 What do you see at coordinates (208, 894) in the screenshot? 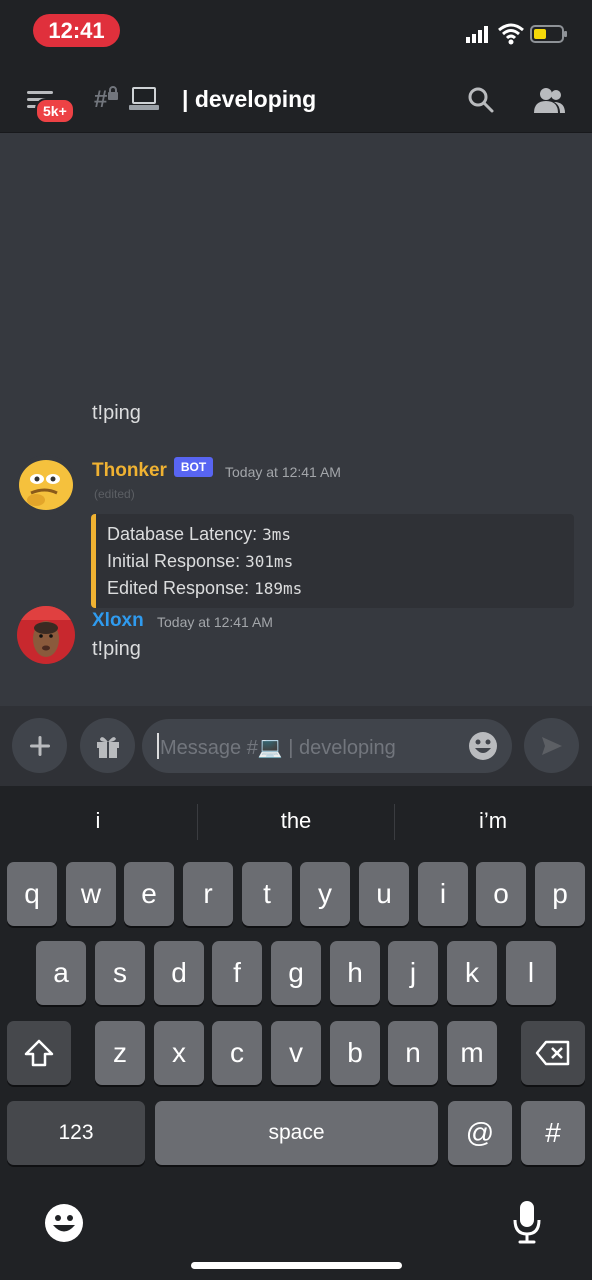
I see `key-r: r` at bounding box center [208, 894].